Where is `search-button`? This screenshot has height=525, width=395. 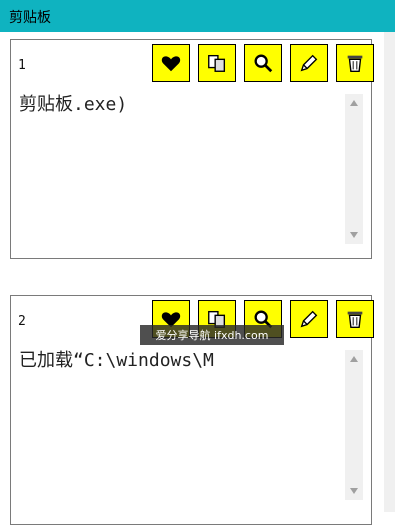
search-button is located at coordinates (263, 63).